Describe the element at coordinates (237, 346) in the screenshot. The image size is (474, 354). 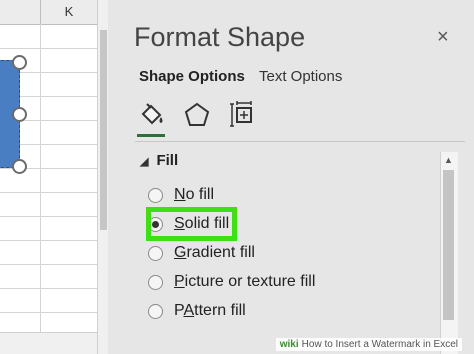
I see `watermark-bar: wiki How to Insert a Watermark in Excel` at that location.